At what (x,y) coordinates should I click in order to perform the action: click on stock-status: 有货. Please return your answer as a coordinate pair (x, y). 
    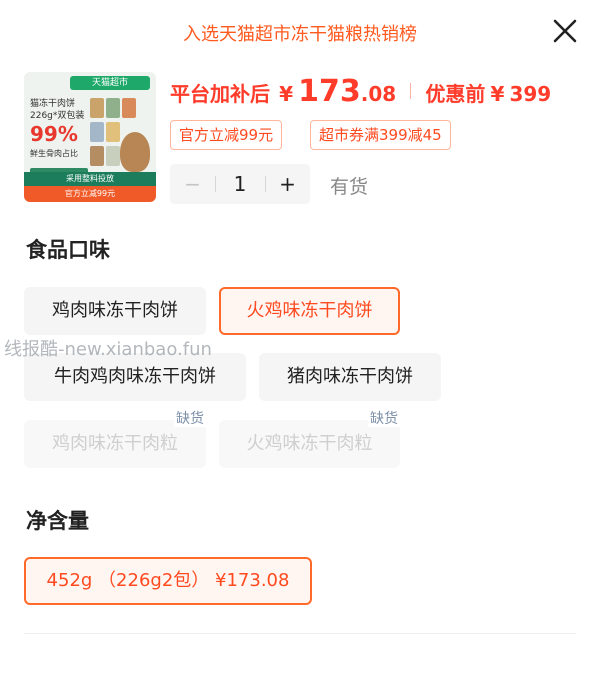
    Looking at the image, I should click on (349, 187).